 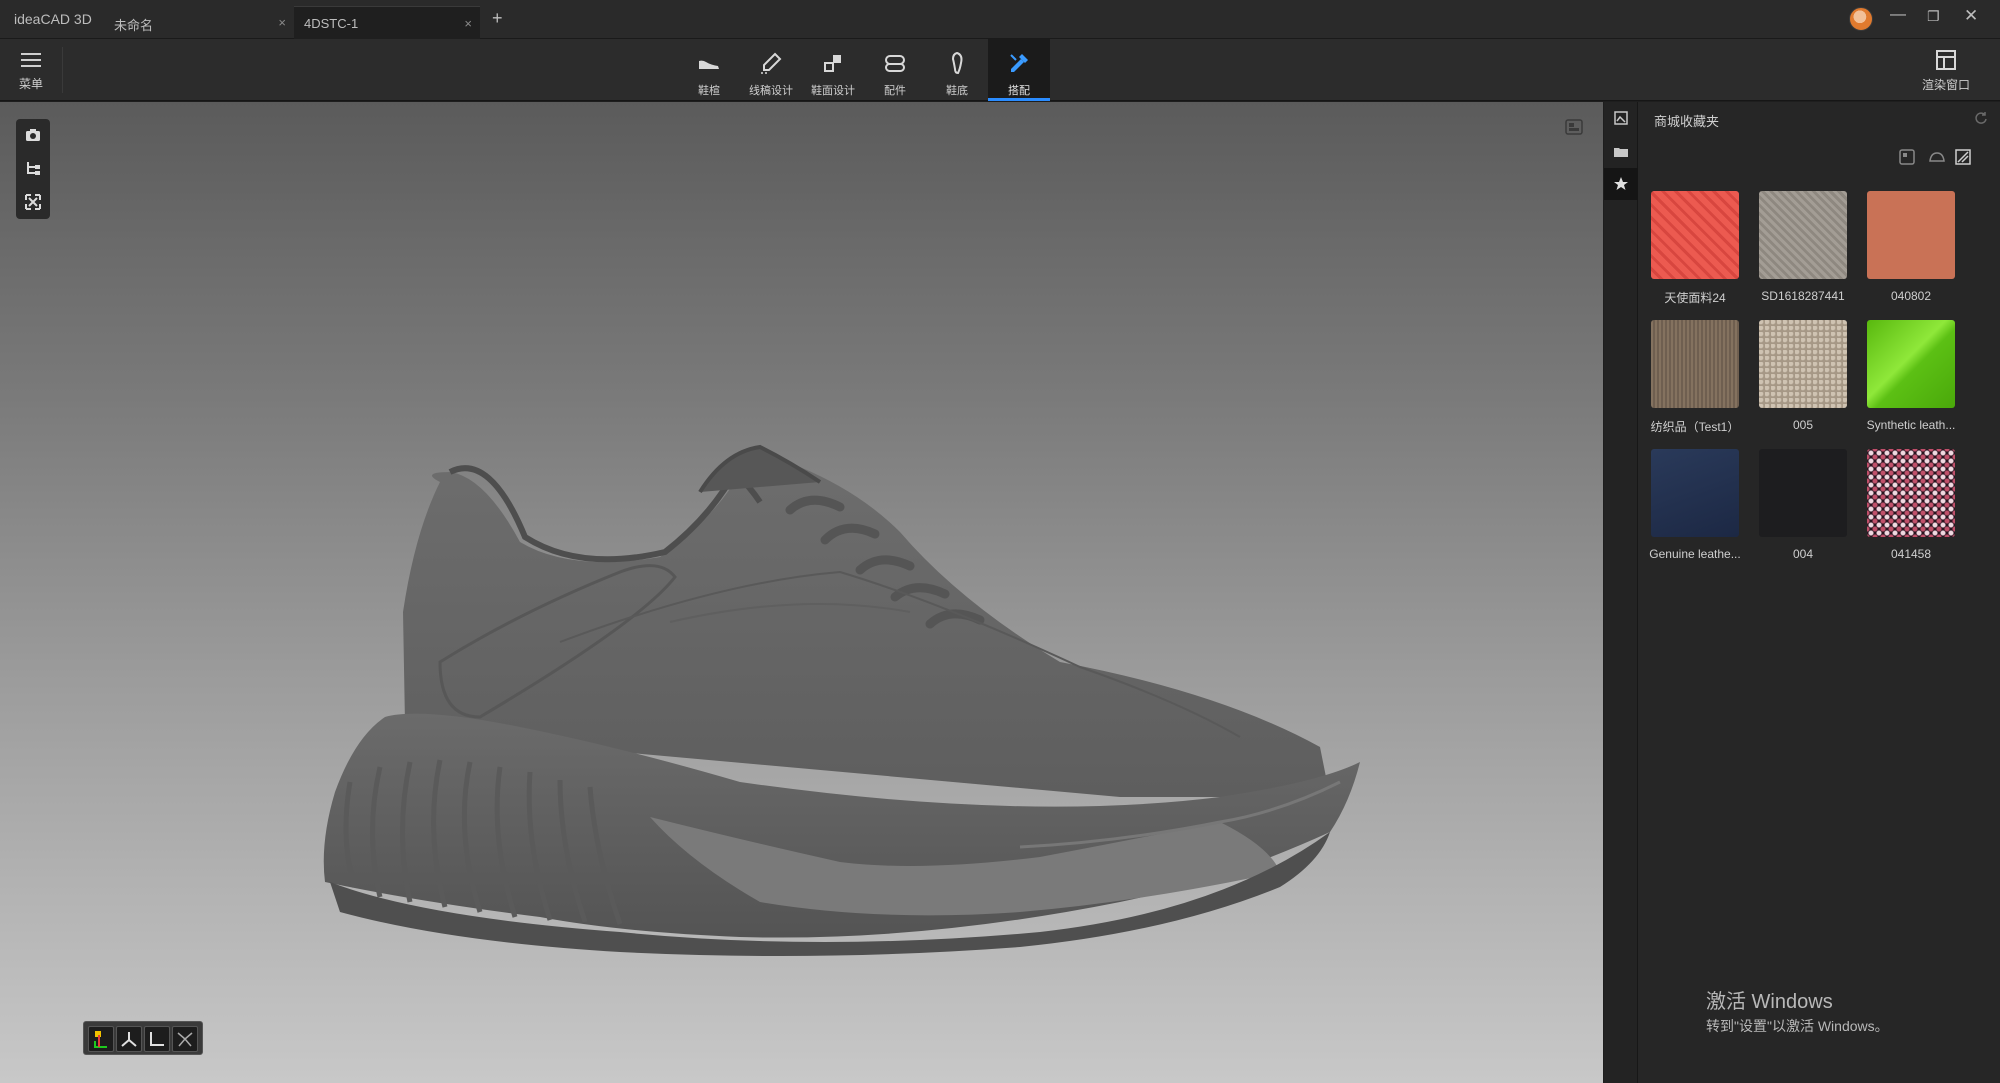 I want to click on tool-accessory: 配件, so click(x=895, y=70).